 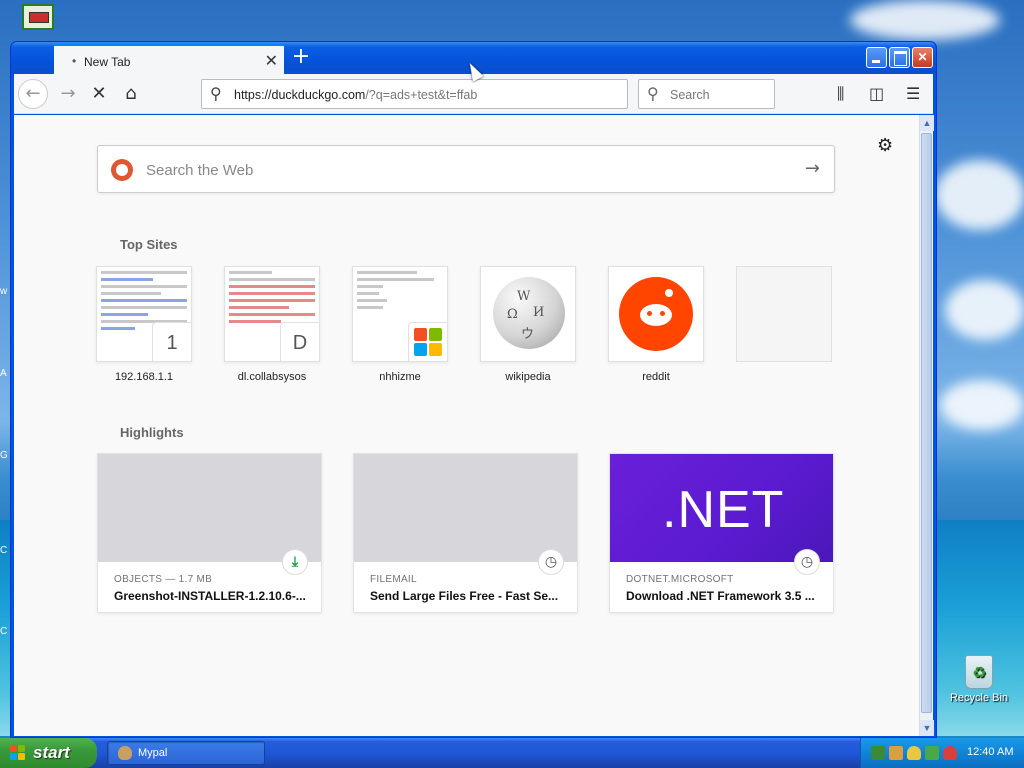 I want to click on hamburger-menu-icon: ☰, so click(x=913, y=93).